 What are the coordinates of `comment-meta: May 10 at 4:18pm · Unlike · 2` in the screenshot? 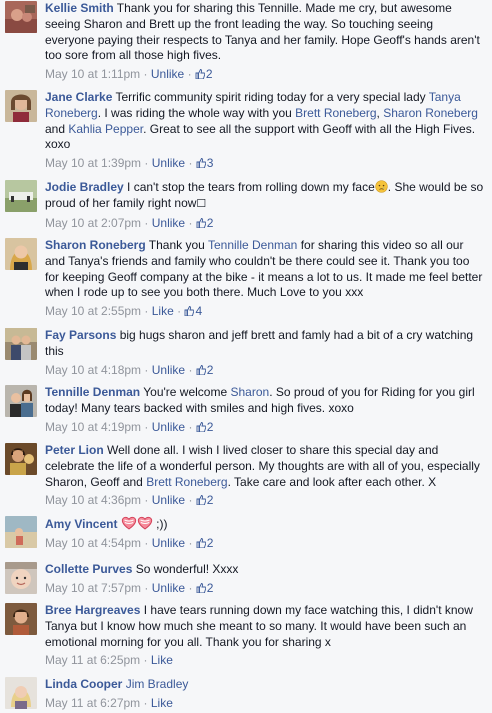 It's located at (264, 370).